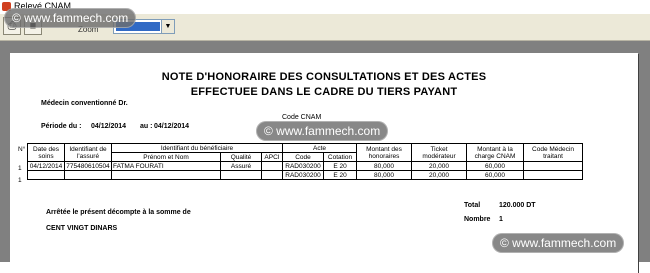  What do you see at coordinates (166, 175) in the screenshot?
I see `cell-nom` at bounding box center [166, 175].